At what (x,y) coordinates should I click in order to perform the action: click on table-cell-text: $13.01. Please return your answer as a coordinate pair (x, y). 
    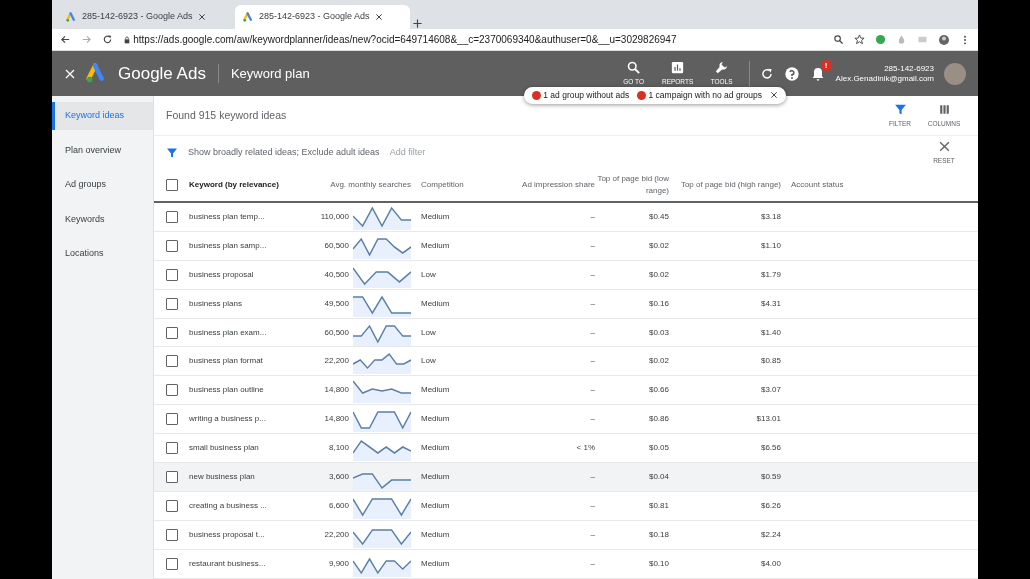
    Looking at the image, I should click on (768, 419).